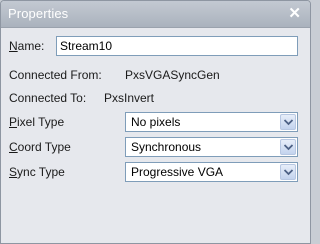 This screenshot has height=244, width=320. I want to click on close-icon: ✕, so click(294, 13).